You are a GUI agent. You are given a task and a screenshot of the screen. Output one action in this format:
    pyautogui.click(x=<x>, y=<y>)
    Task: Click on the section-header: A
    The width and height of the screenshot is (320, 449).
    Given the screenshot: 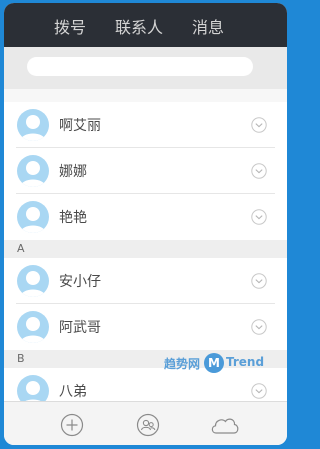 What is the action you would take?
    pyautogui.click(x=145, y=249)
    